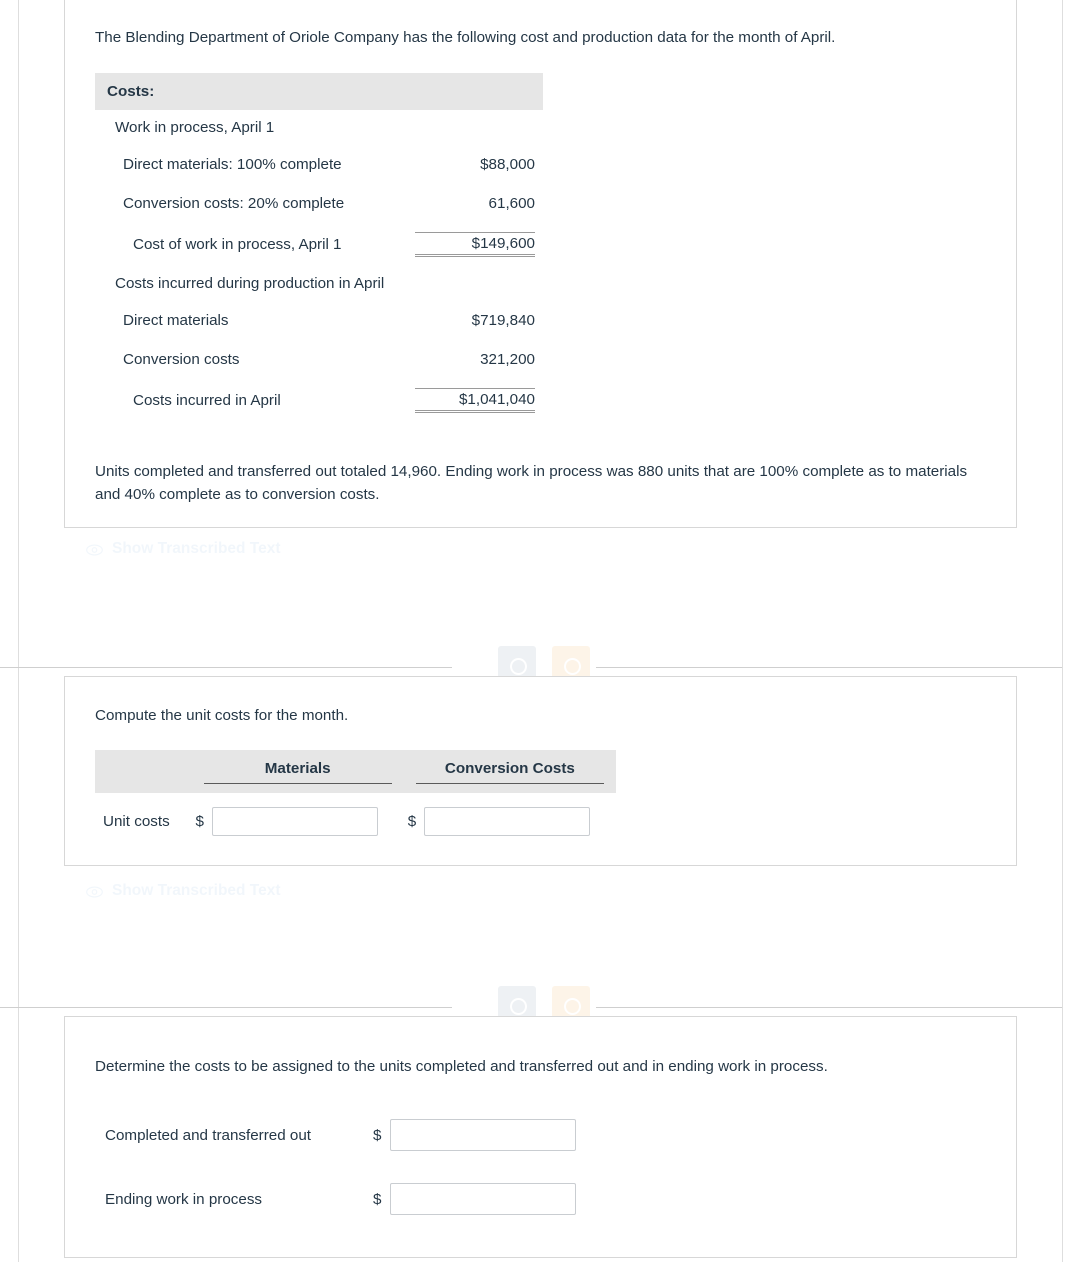 This screenshot has width=1080, height=1262. Describe the element at coordinates (234, 203) in the screenshot. I see `cost-row-label: Conversion costs: 20% complete` at that location.